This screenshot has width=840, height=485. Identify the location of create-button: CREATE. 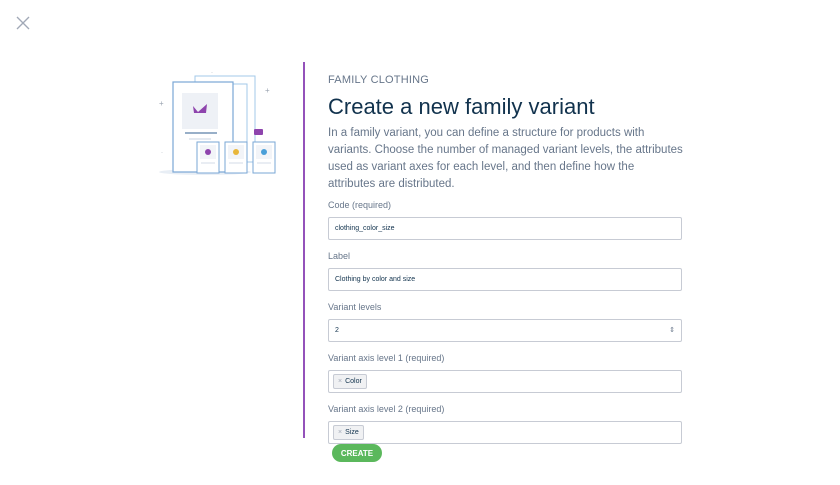
(357, 453).